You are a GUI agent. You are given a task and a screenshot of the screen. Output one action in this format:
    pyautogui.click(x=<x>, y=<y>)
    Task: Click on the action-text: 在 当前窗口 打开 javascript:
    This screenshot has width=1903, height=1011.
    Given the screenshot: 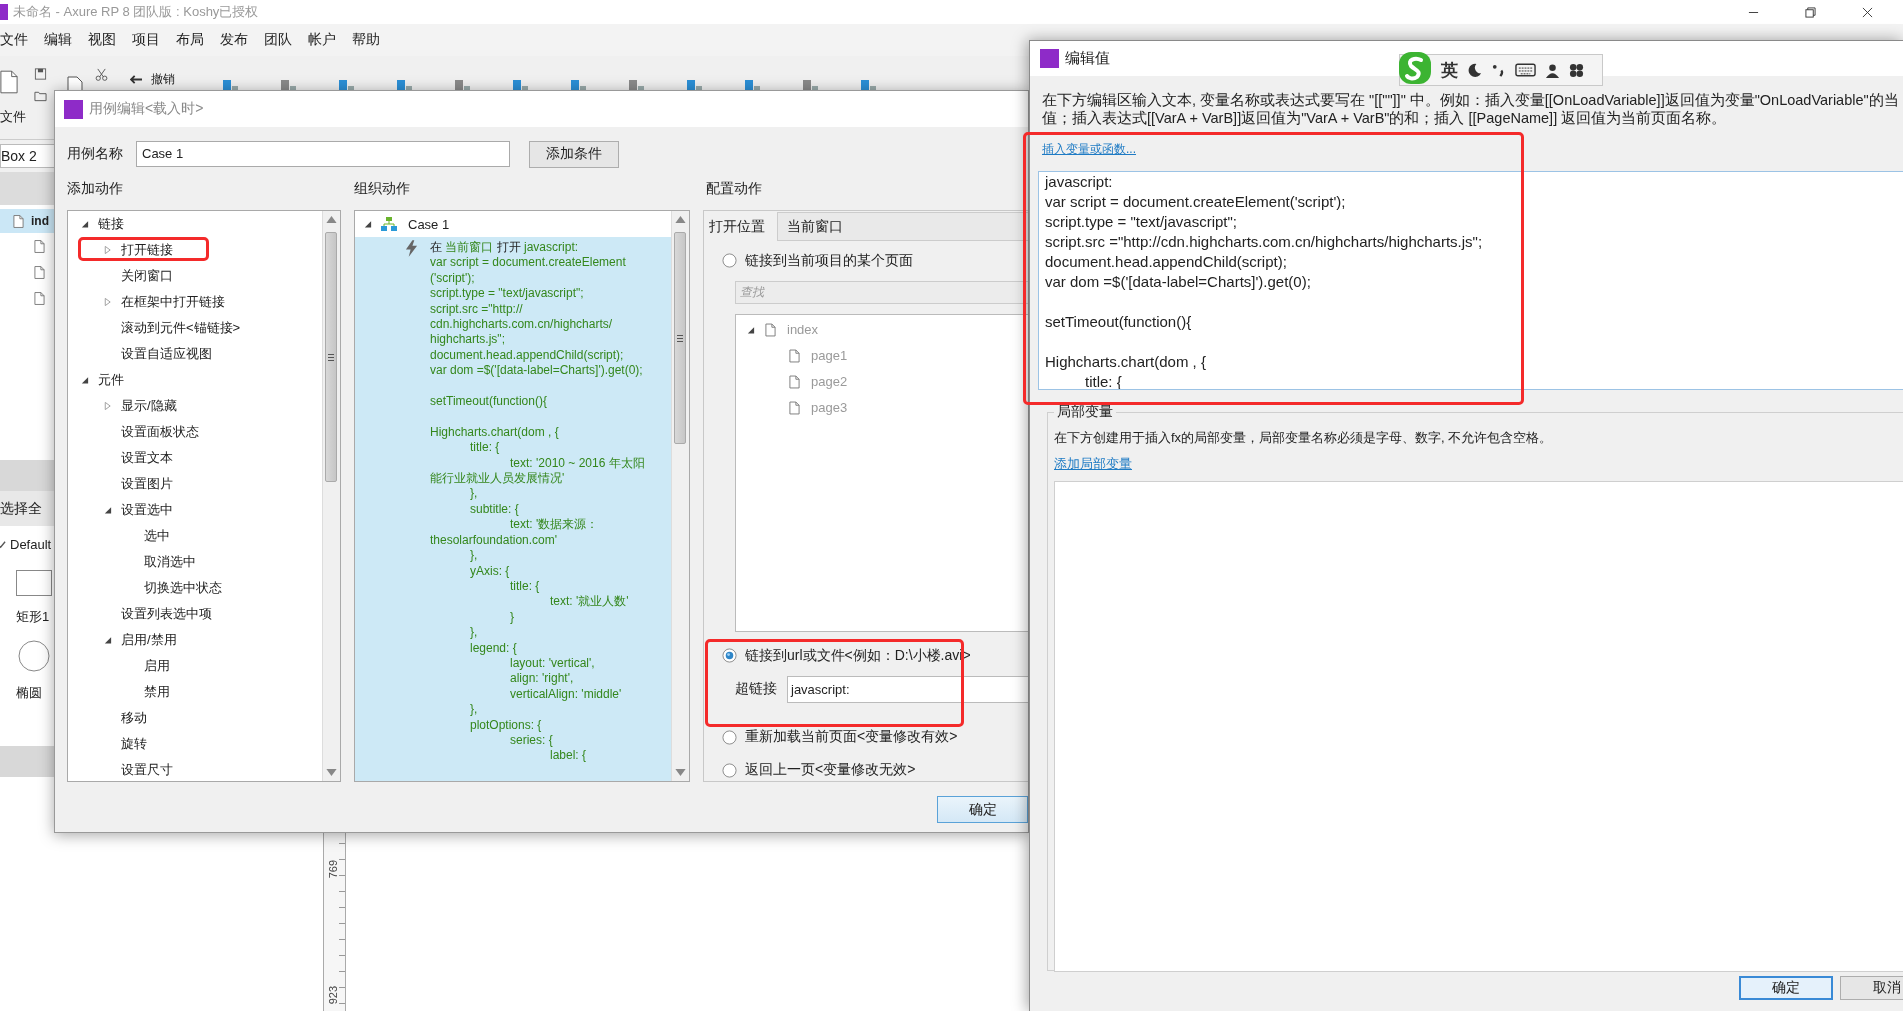 What is the action you would take?
    pyautogui.click(x=537, y=248)
    